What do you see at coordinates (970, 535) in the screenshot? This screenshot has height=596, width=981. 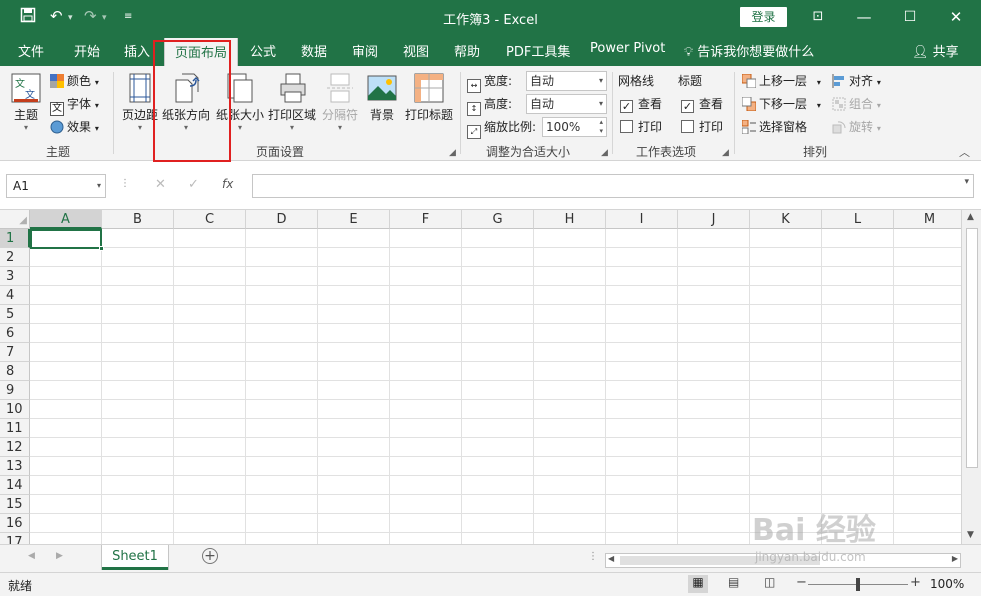 I see `scroll-down-icon: ▼` at bounding box center [970, 535].